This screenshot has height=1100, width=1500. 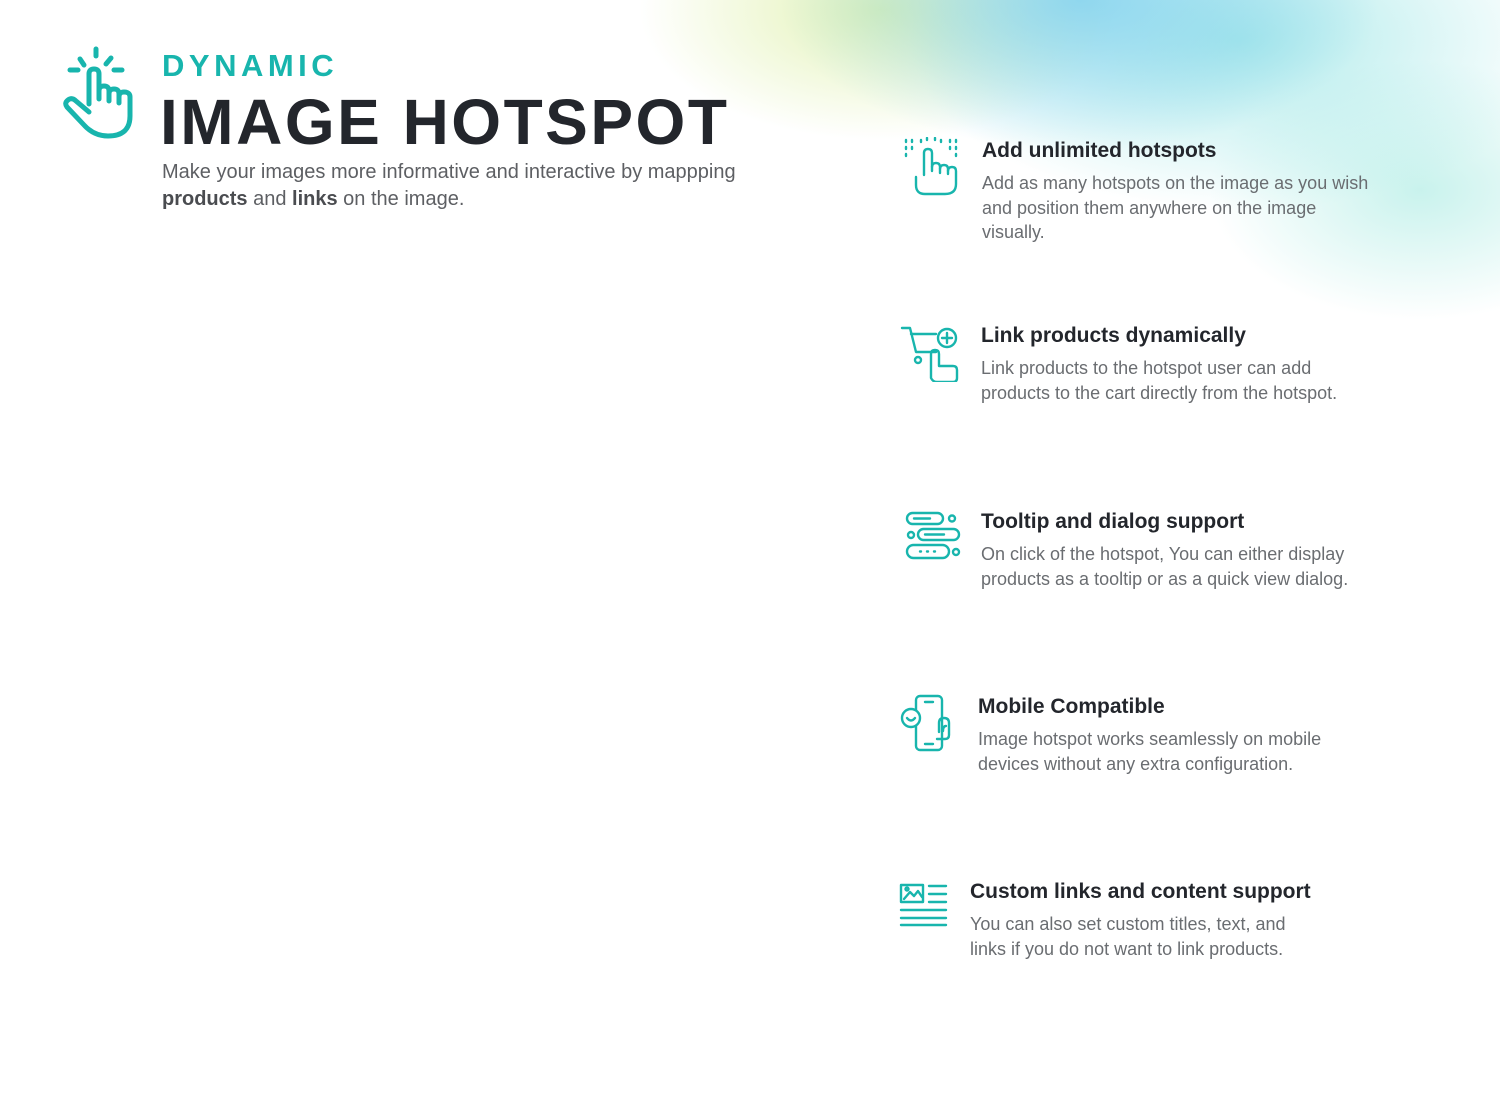 What do you see at coordinates (933, 535) in the screenshot?
I see `chat-dialog-icon` at bounding box center [933, 535].